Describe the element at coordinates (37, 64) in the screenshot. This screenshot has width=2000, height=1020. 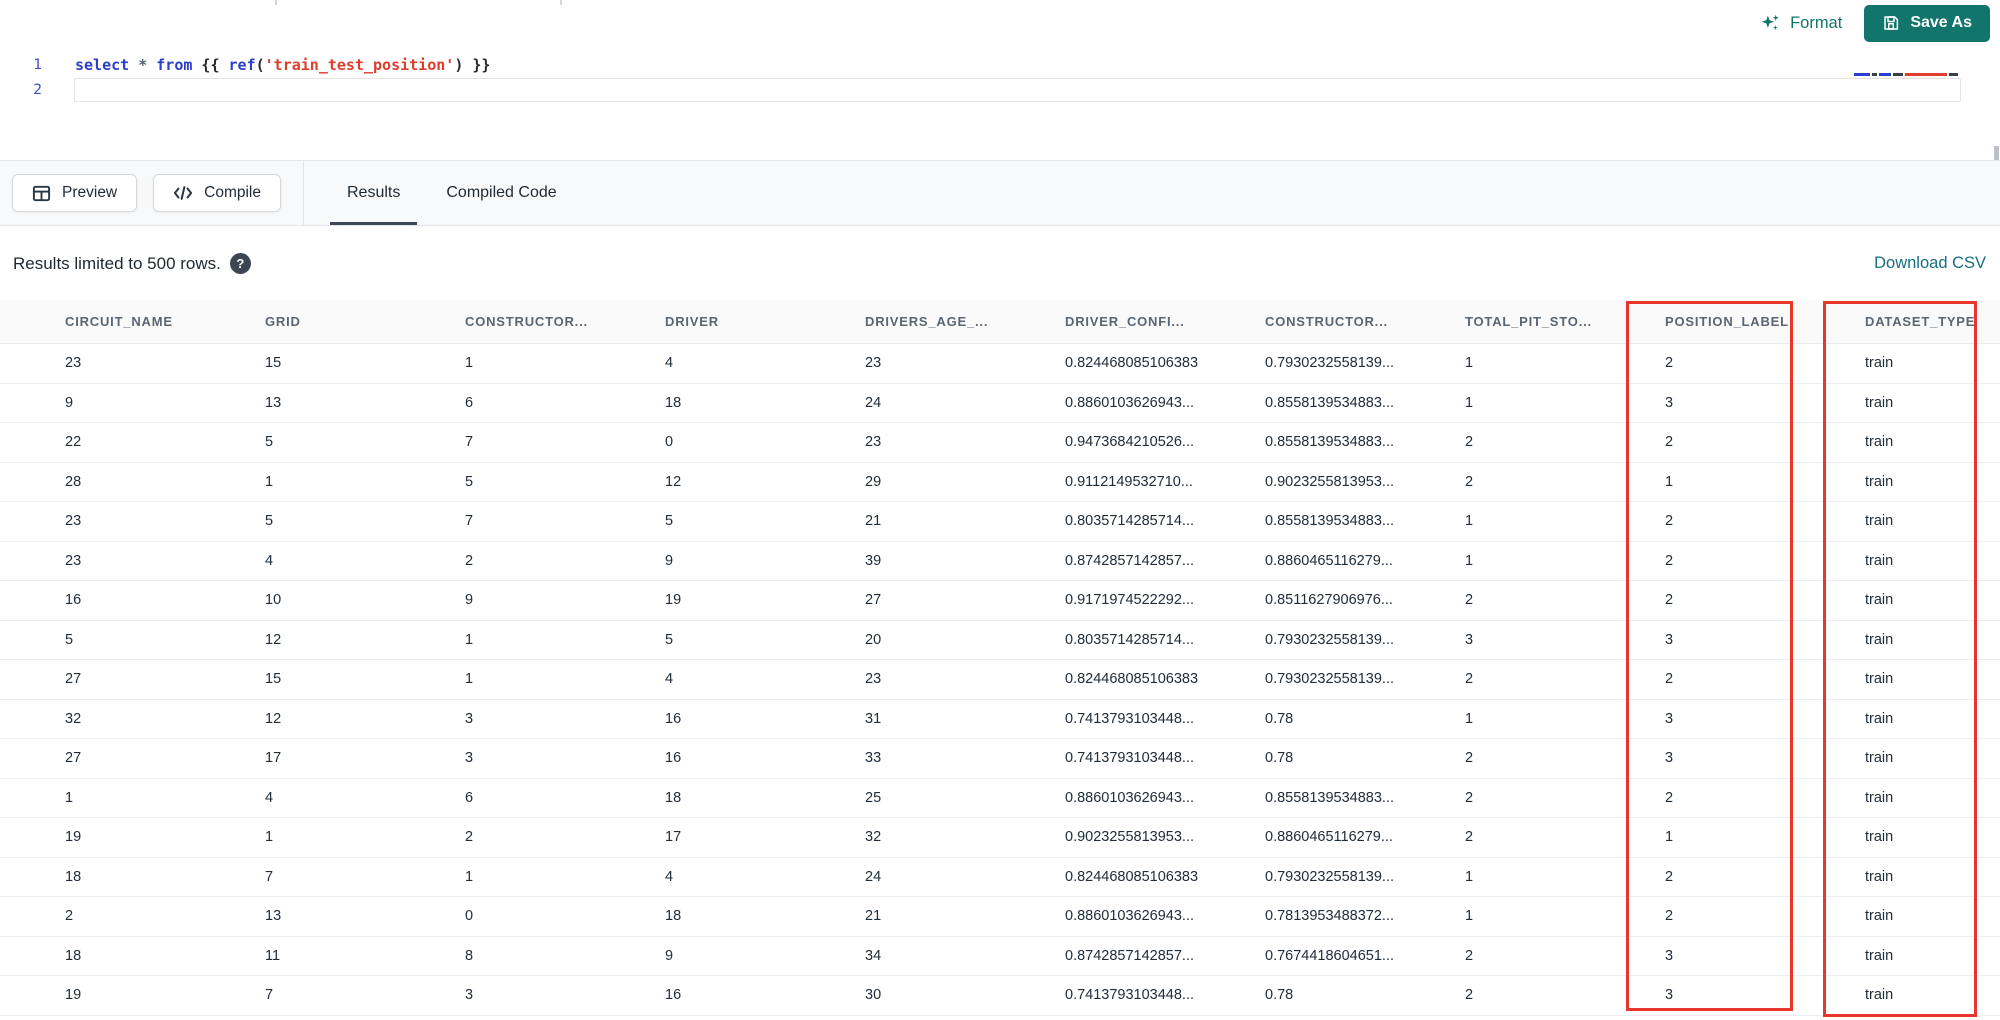
I see `line-number-1: 1` at that location.